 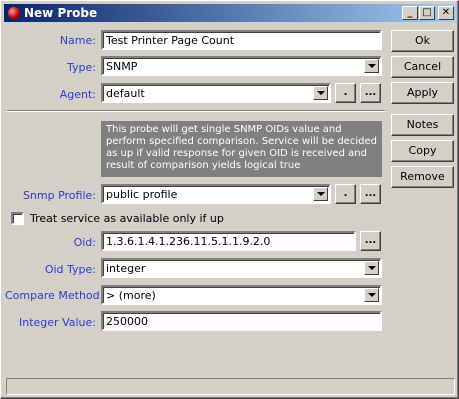 What do you see at coordinates (446, 13) in the screenshot?
I see `close-button: ✕` at bounding box center [446, 13].